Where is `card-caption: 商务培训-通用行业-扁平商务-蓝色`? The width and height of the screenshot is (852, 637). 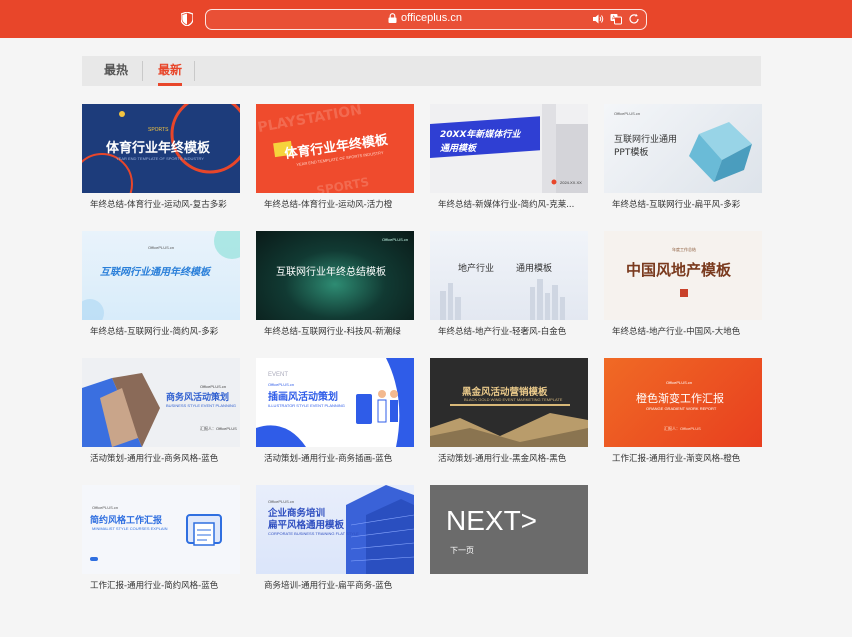
card-caption: 商务培训-通用行业-扁平商务-蓝色 is located at coordinates (335, 585).